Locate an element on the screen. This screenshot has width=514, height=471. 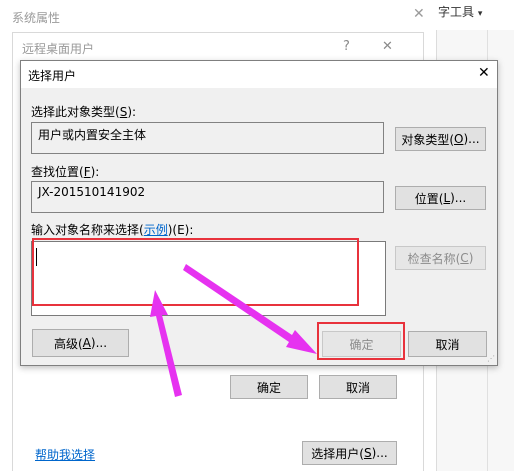
annotation-arrows is located at coordinates (233, 330).